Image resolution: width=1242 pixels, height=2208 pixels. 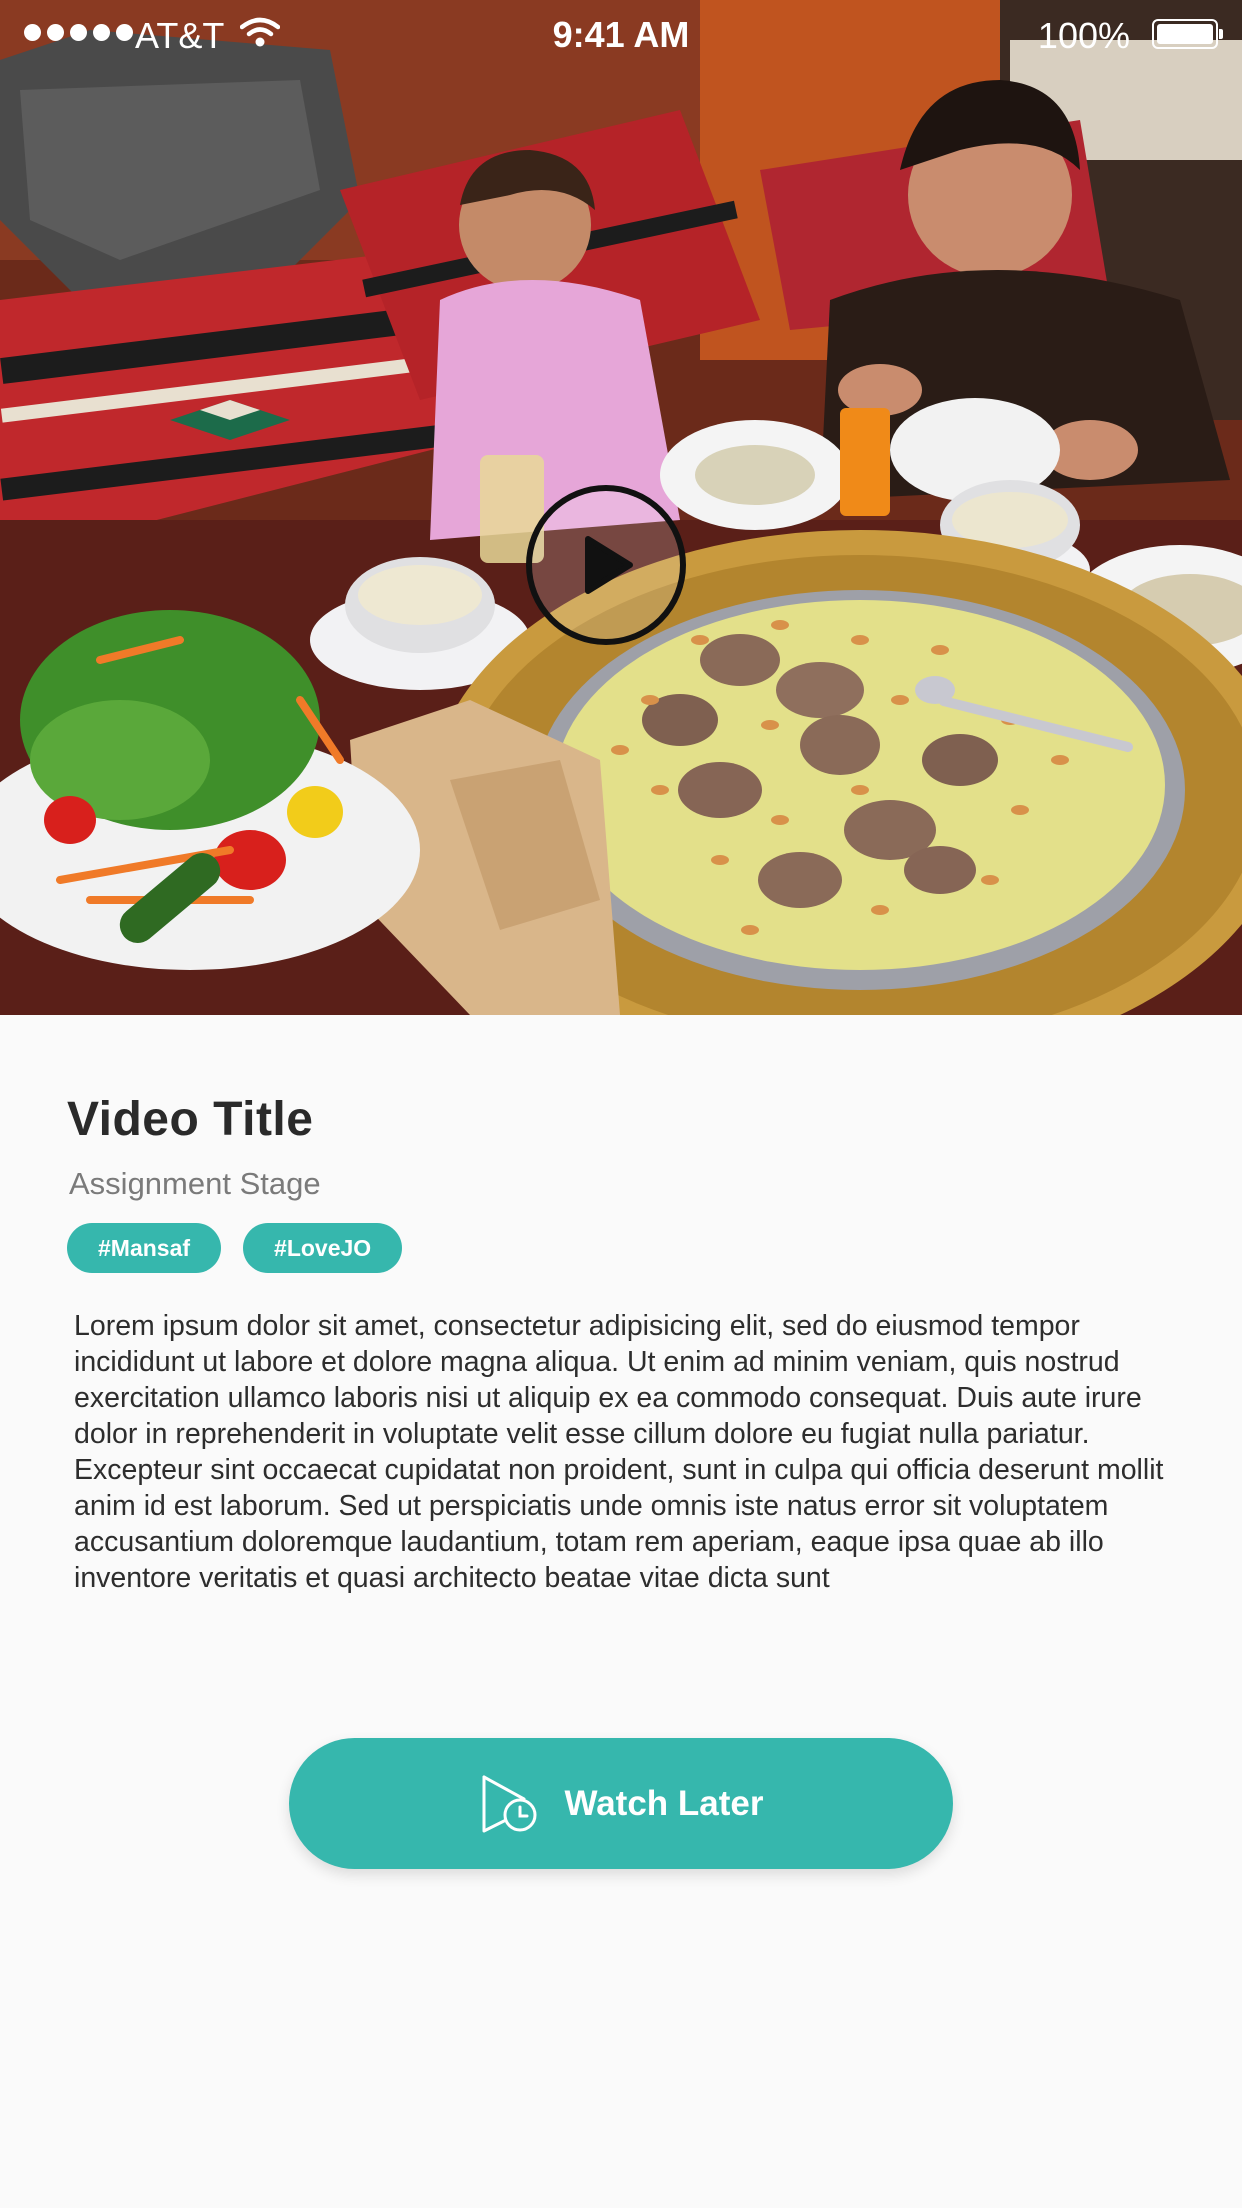 What do you see at coordinates (323, 1248) in the screenshot?
I see `tag-lovejo: #LoveJO` at bounding box center [323, 1248].